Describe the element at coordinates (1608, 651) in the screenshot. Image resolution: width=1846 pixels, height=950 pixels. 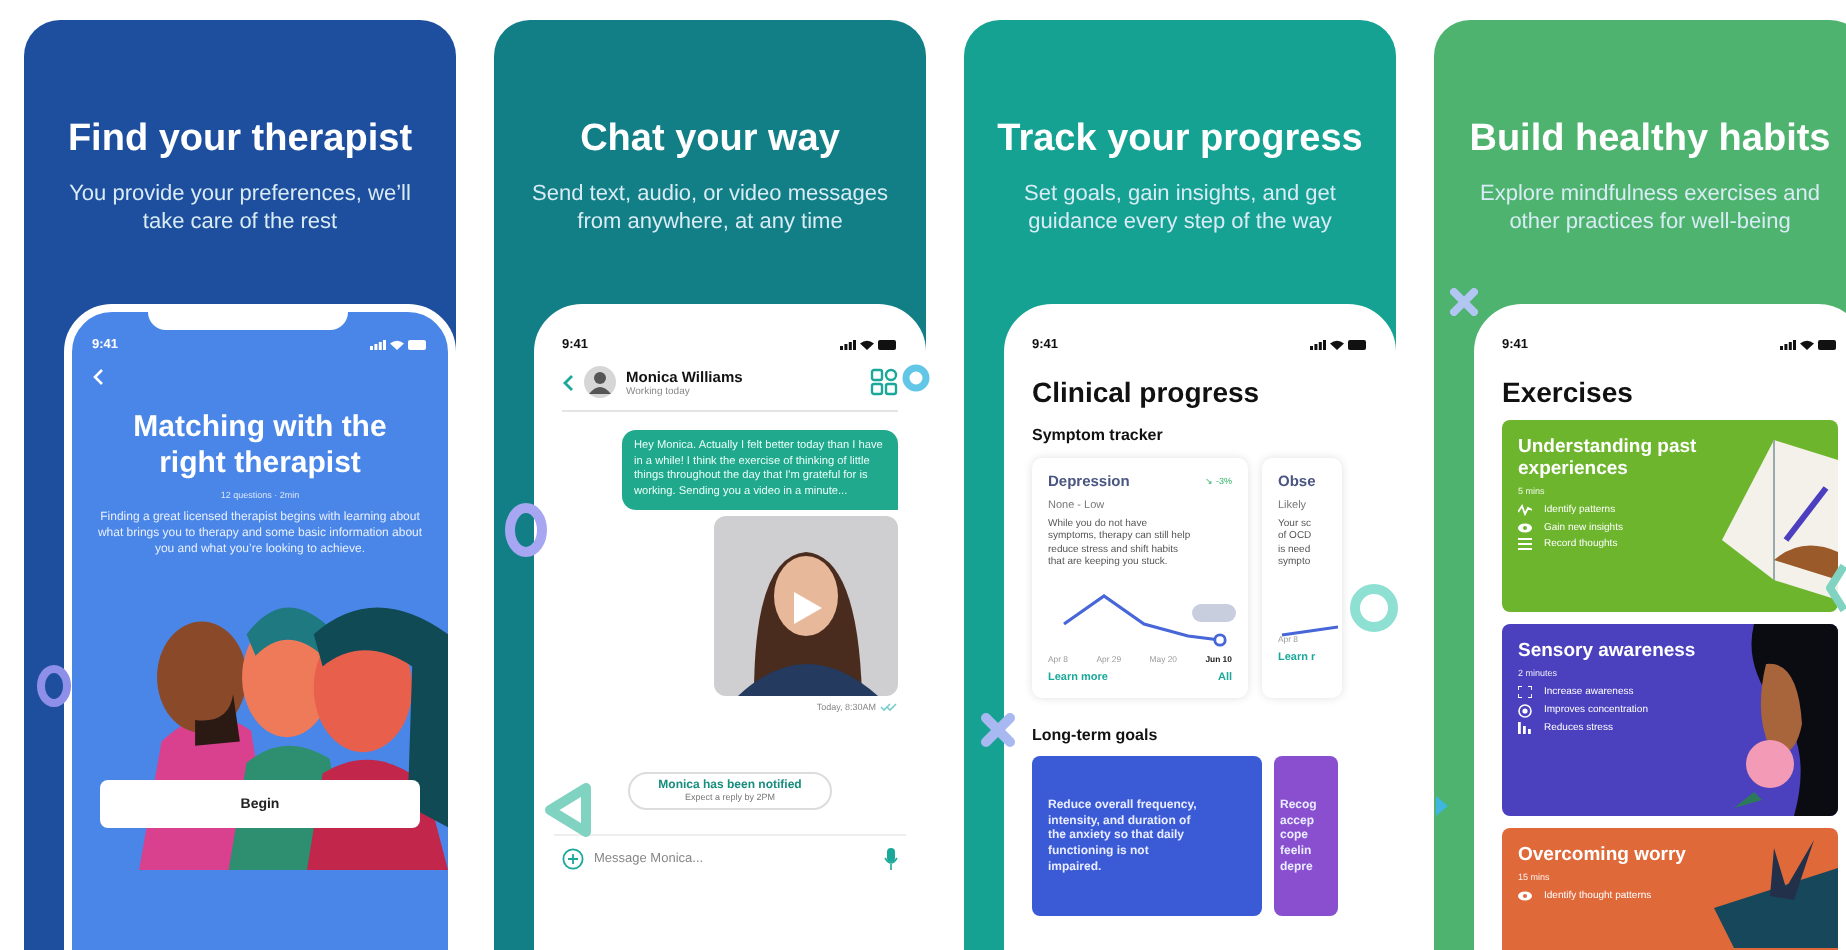
I see `exercise-title: Sensory awareness` at that location.